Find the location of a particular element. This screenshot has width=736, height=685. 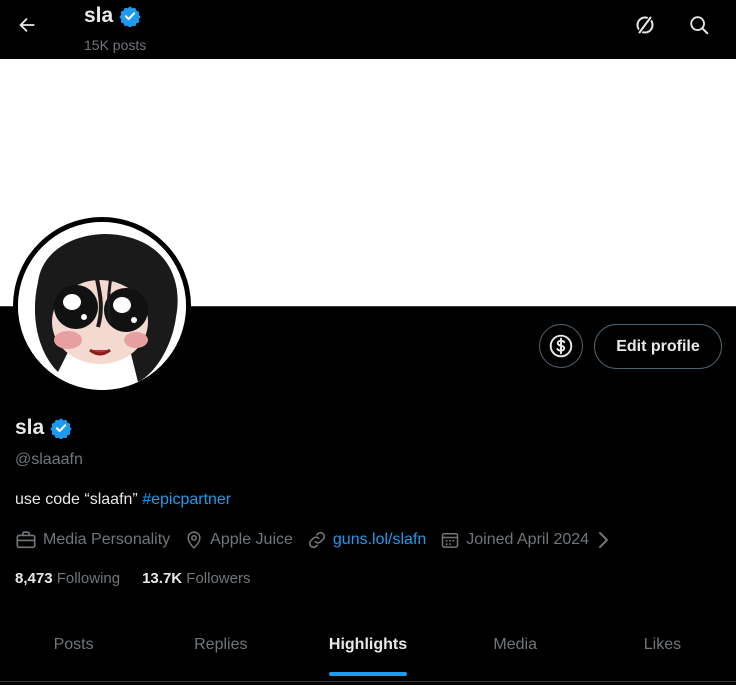

tab-label: Posts is located at coordinates (73, 644).